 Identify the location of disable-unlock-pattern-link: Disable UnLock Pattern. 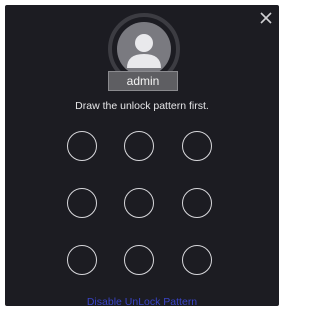
(142, 302).